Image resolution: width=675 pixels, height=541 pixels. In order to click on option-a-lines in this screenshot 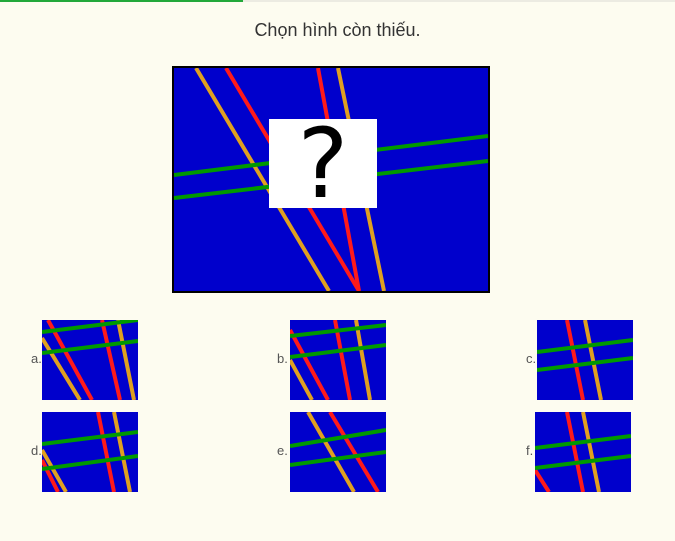, I will do `click(90, 360)`.